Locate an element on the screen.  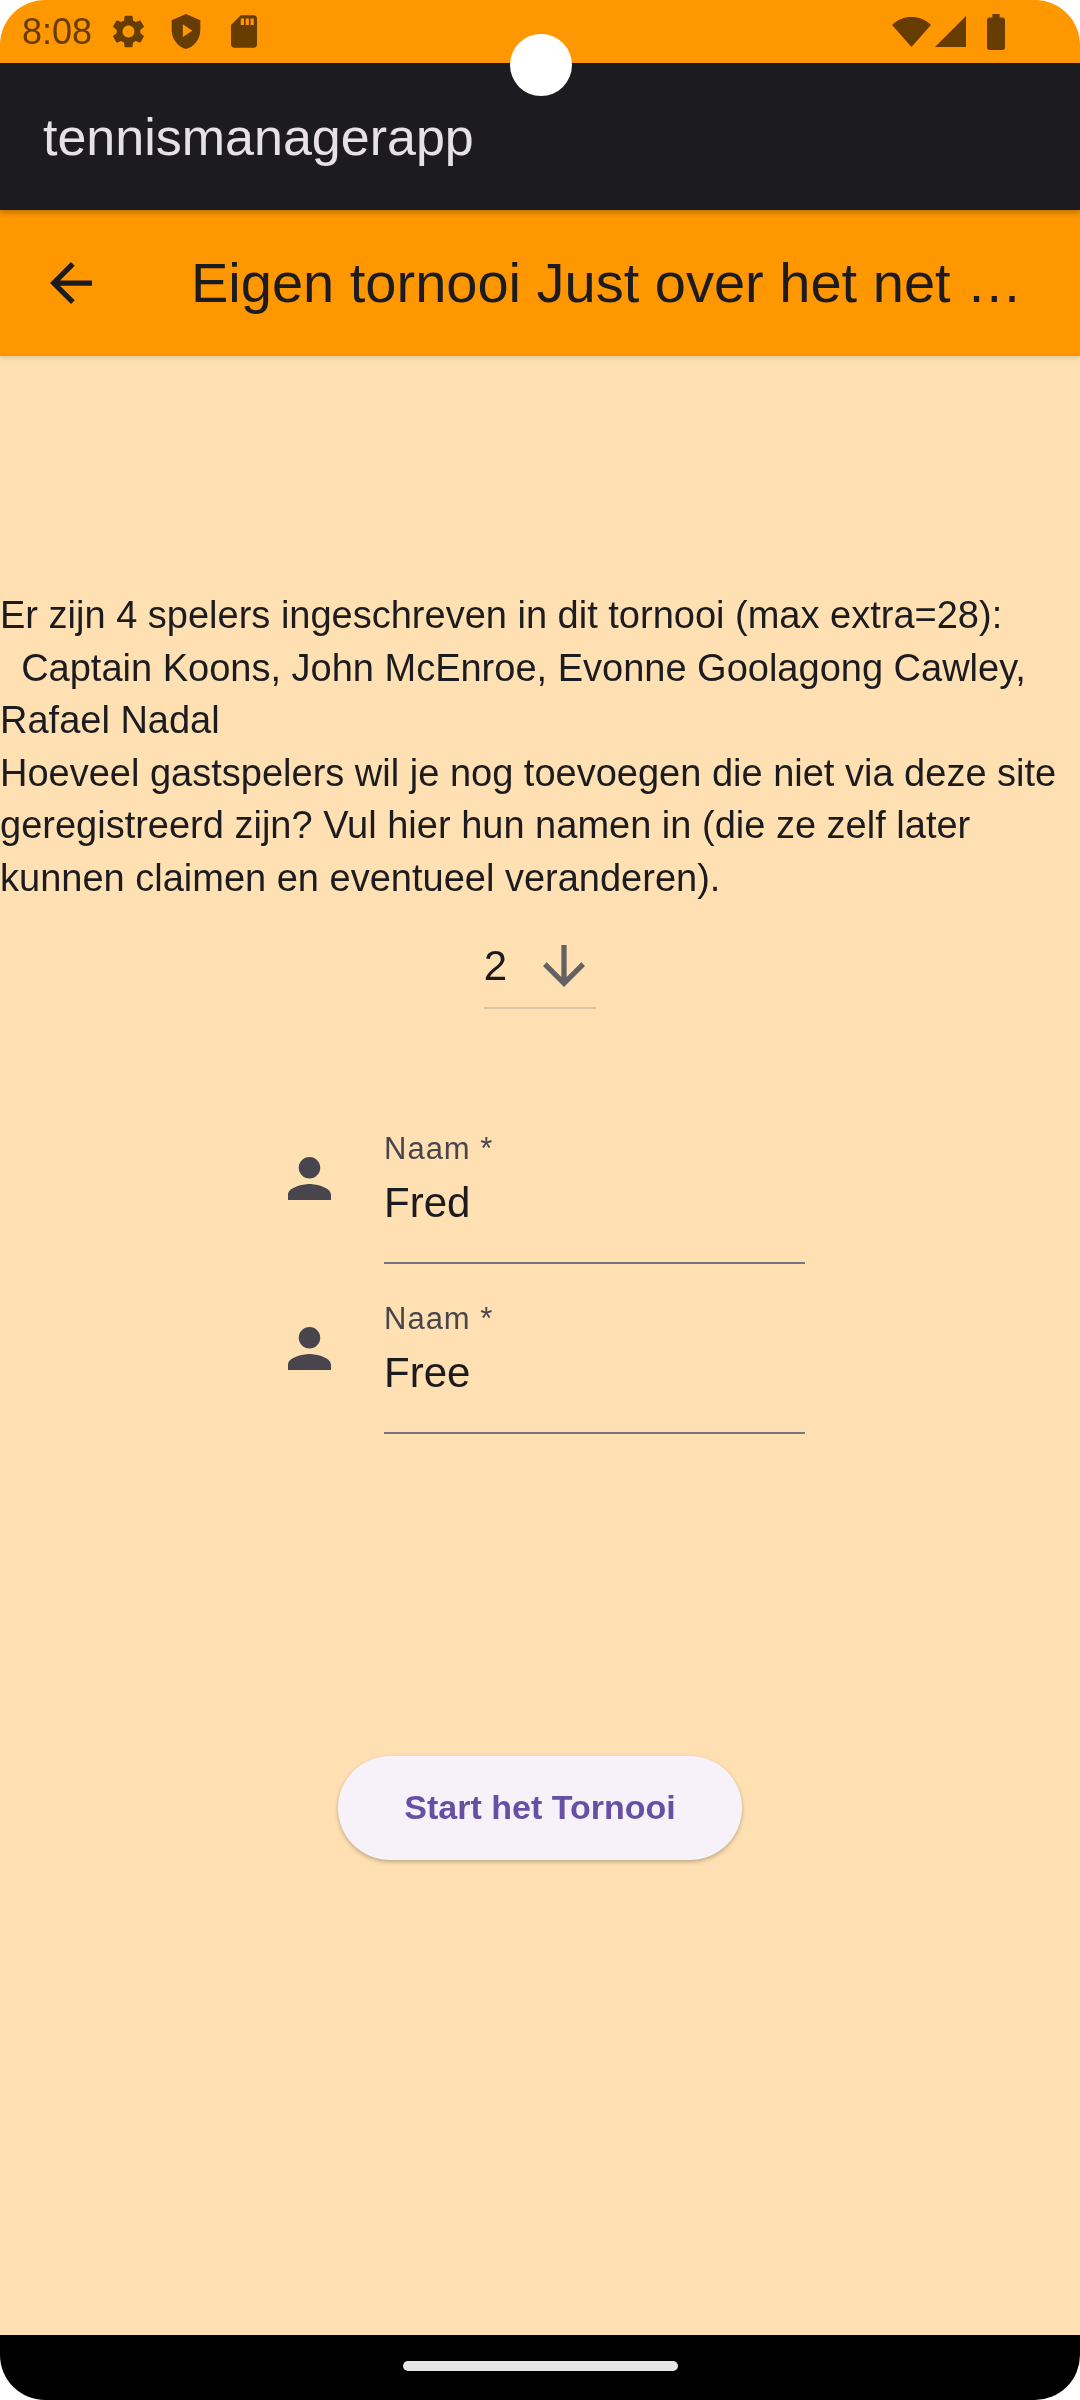
name-field: Naam * Fred is located at coordinates (594, 1194).